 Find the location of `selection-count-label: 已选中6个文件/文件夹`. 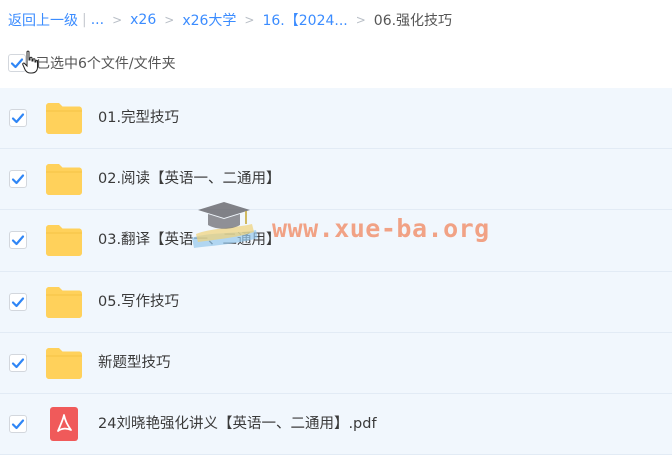

selection-count-label: 已选中6个文件/文件夹 is located at coordinates (106, 64).